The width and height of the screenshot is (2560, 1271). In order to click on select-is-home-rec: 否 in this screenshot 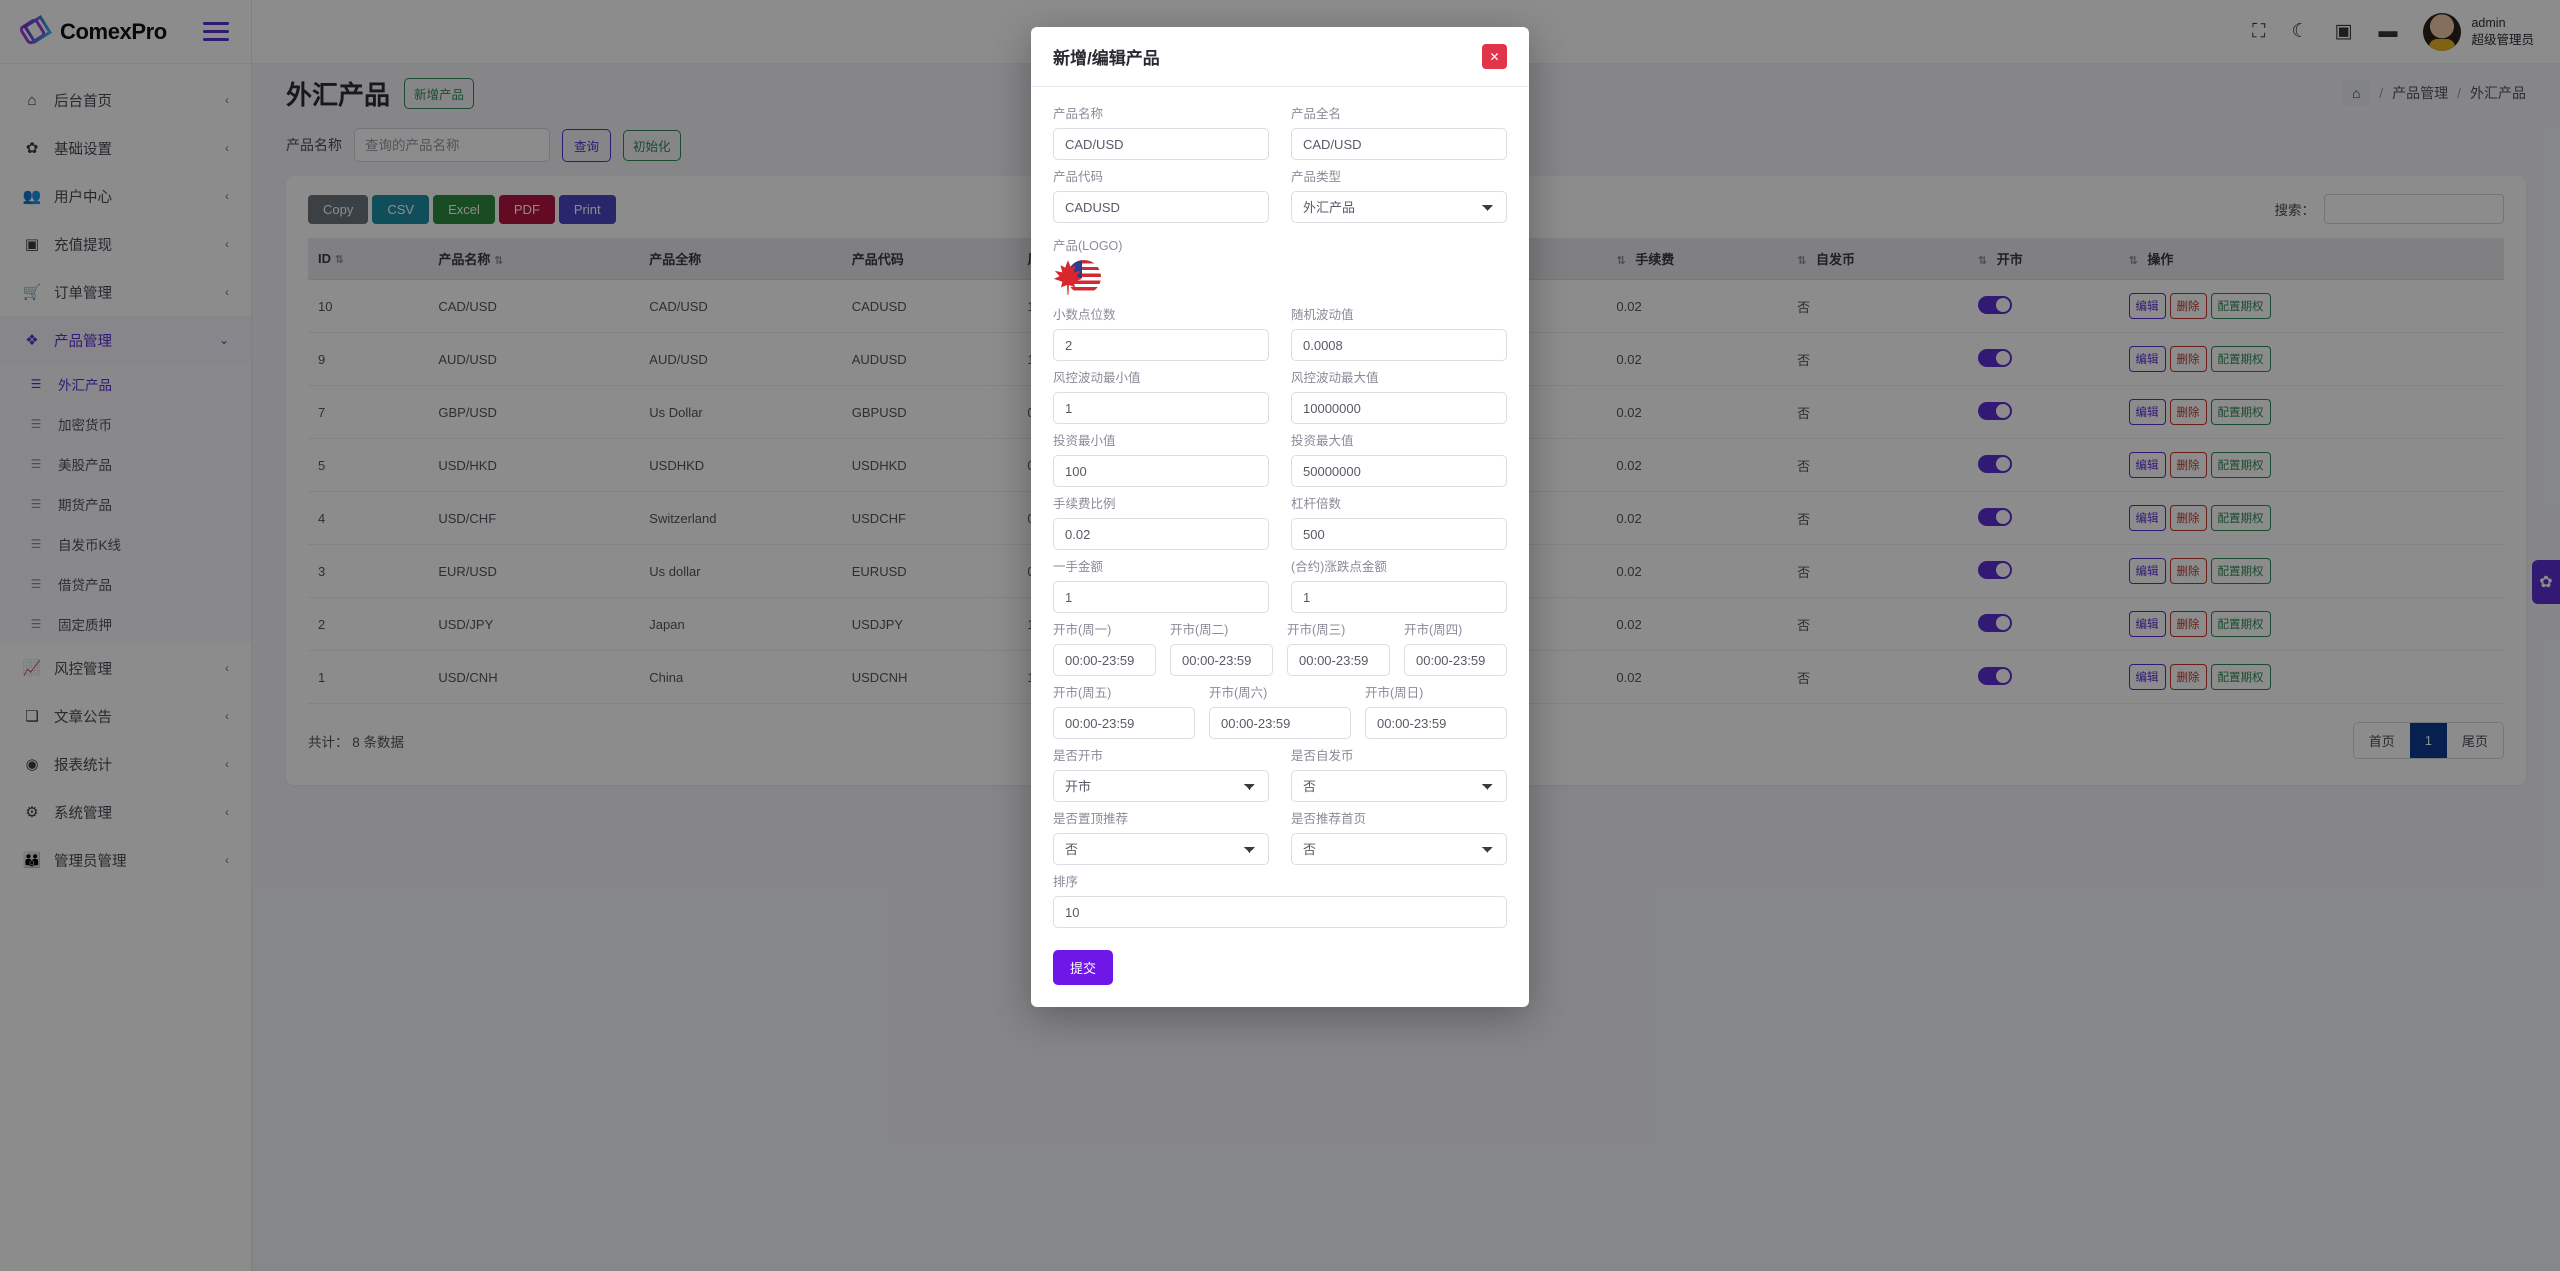, I will do `click(1399, 849)`.